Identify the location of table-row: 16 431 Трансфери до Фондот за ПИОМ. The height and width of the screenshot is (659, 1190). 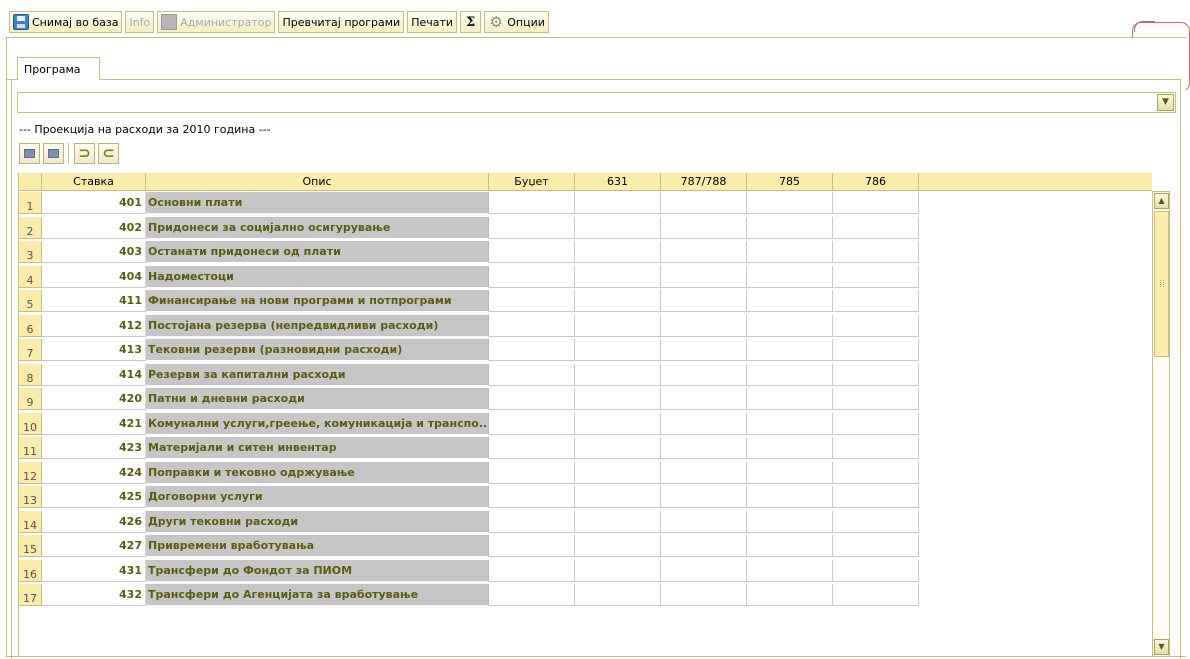
(585, 570).